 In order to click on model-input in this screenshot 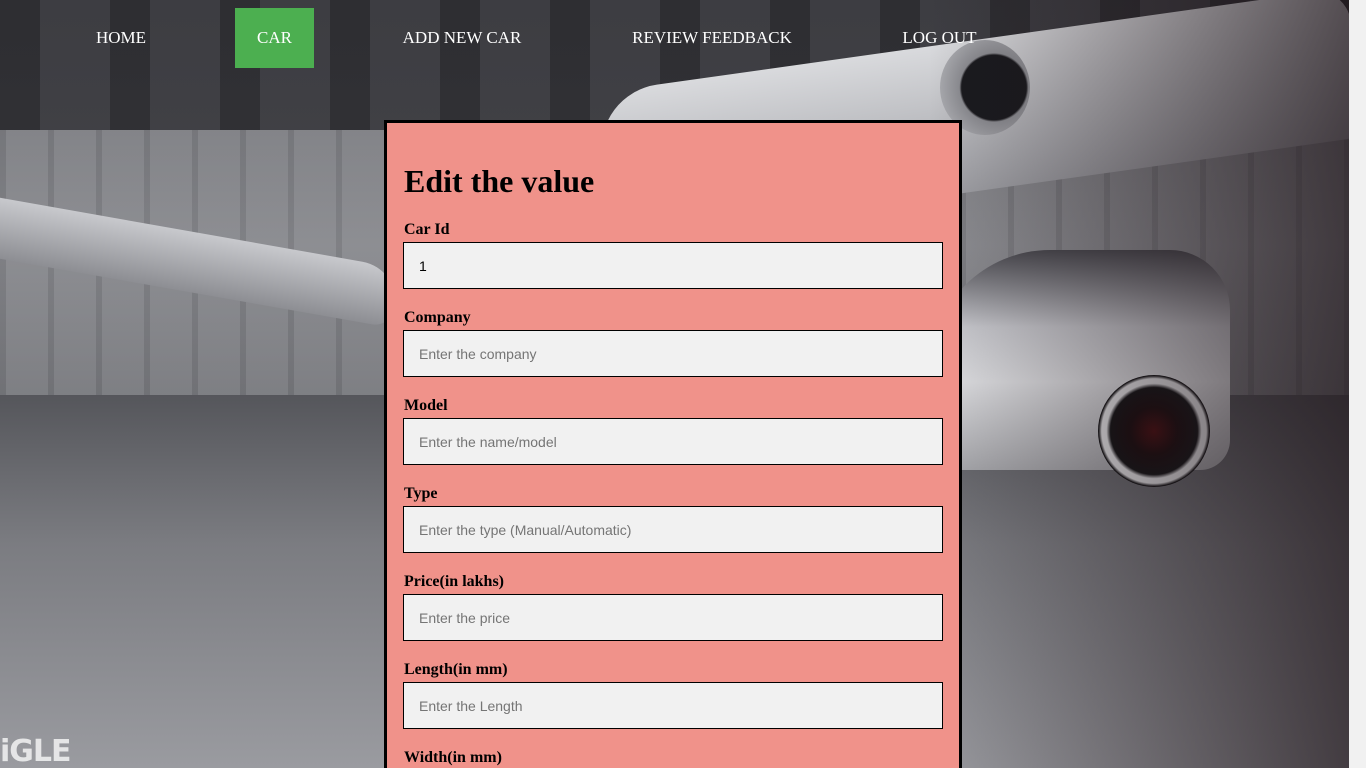, I will do `click(673, 441)`.